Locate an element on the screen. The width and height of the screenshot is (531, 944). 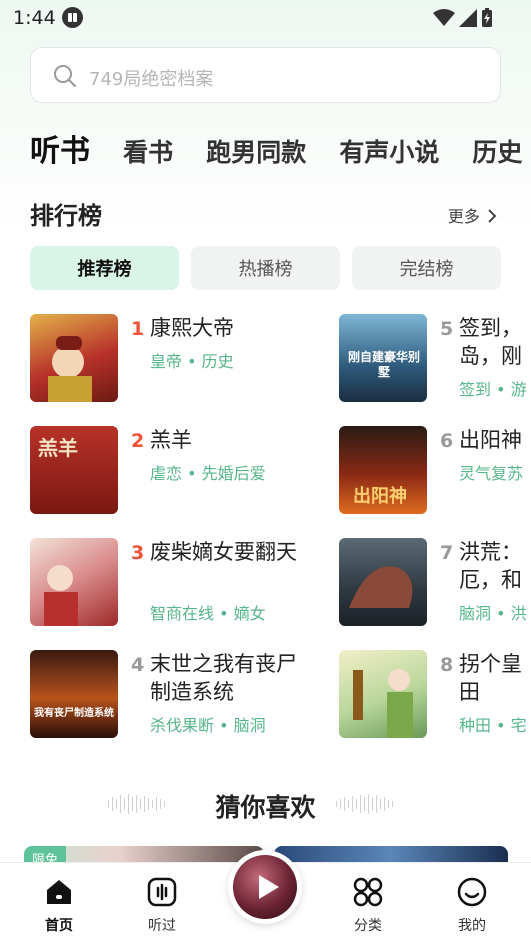
mini-player-button is located at coordinates (265, 887).